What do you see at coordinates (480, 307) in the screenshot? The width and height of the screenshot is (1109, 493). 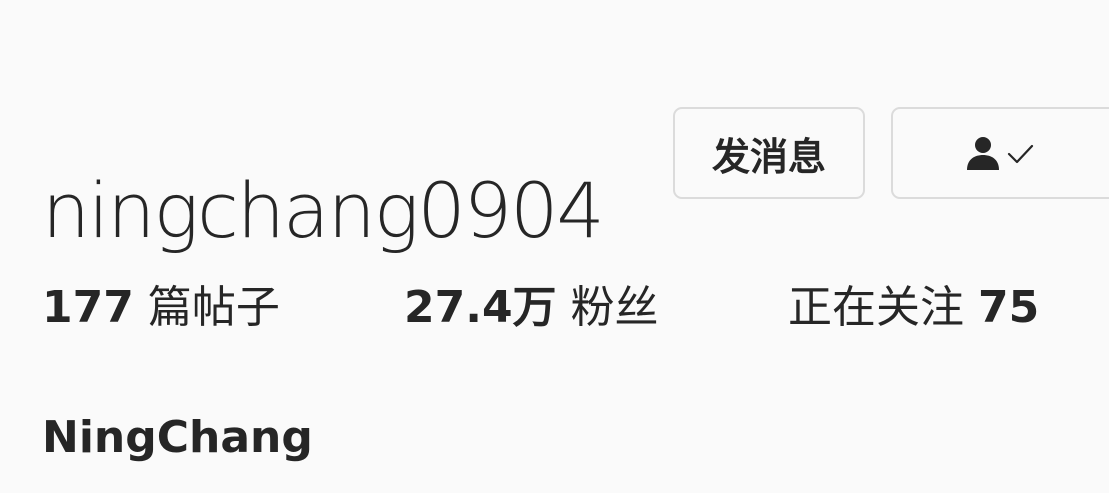 I see `followers-count: 27.4万` at bounding box center [480, 307].